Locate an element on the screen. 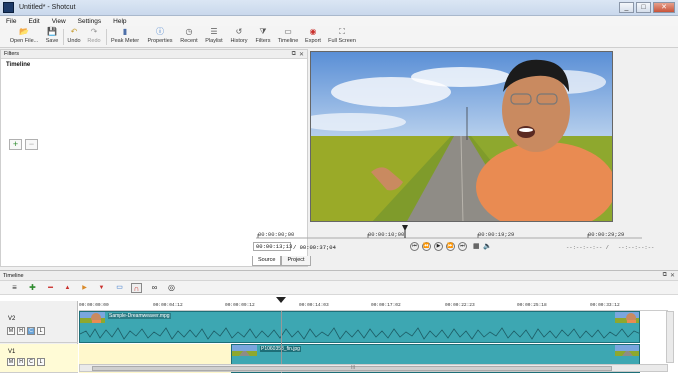 The height and width of the screenshot is (380, 678). ripple-icon: ◎ is located at coordinates (171, 288).